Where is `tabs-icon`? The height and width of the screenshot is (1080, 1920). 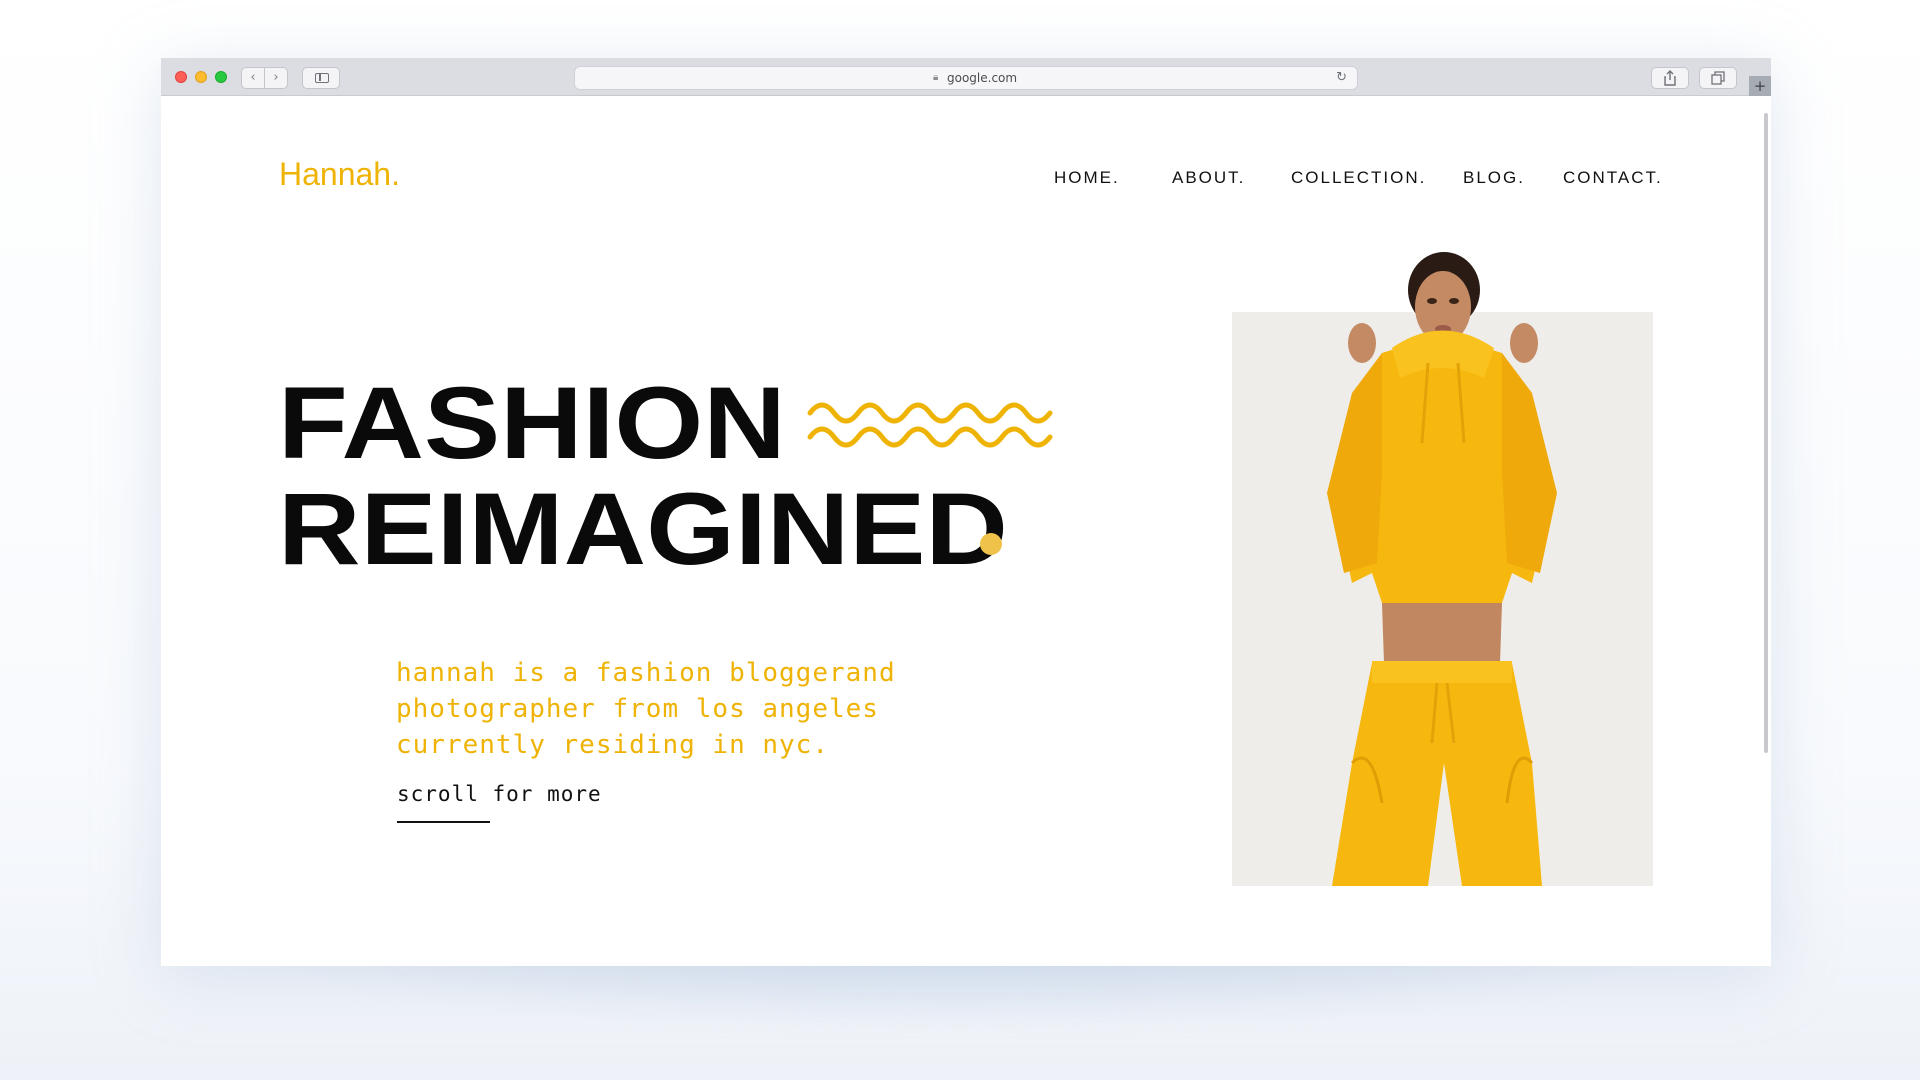
tabs-icon is located at coordinates (1718, 78).